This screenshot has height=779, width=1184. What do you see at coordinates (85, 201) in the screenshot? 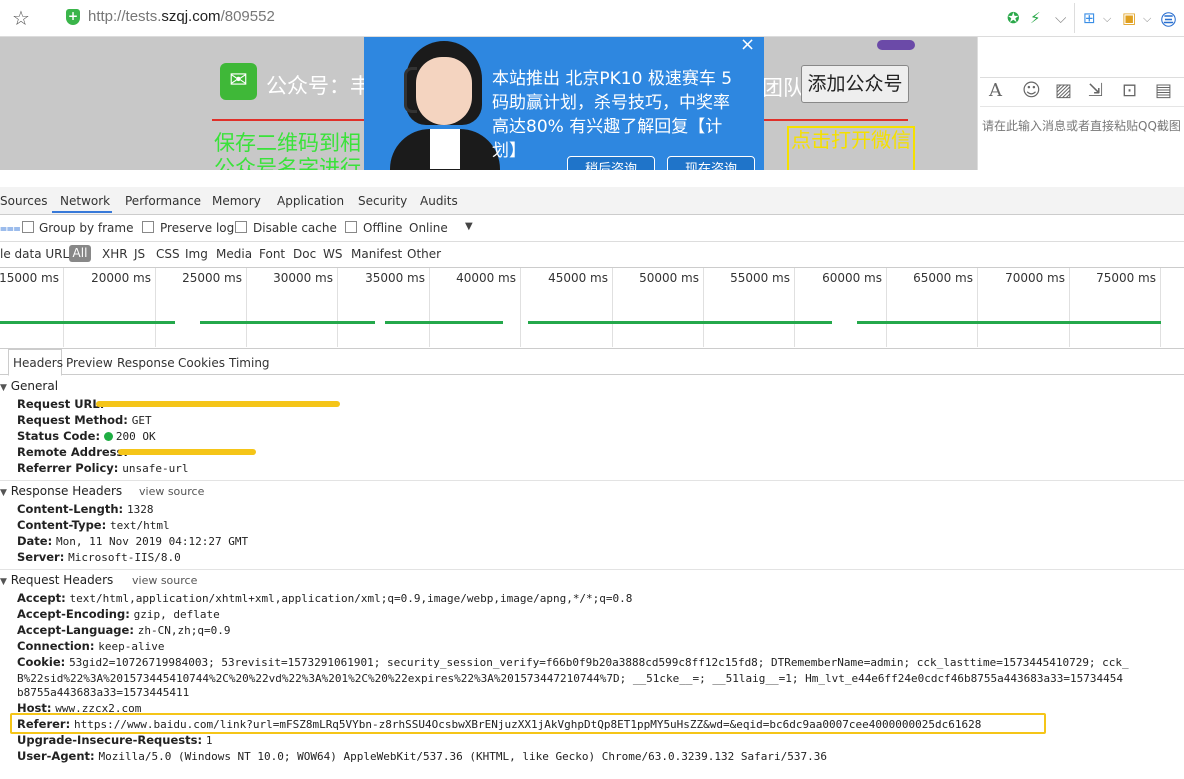
I see `tab-network: Network` at bounding box center [85, 201].